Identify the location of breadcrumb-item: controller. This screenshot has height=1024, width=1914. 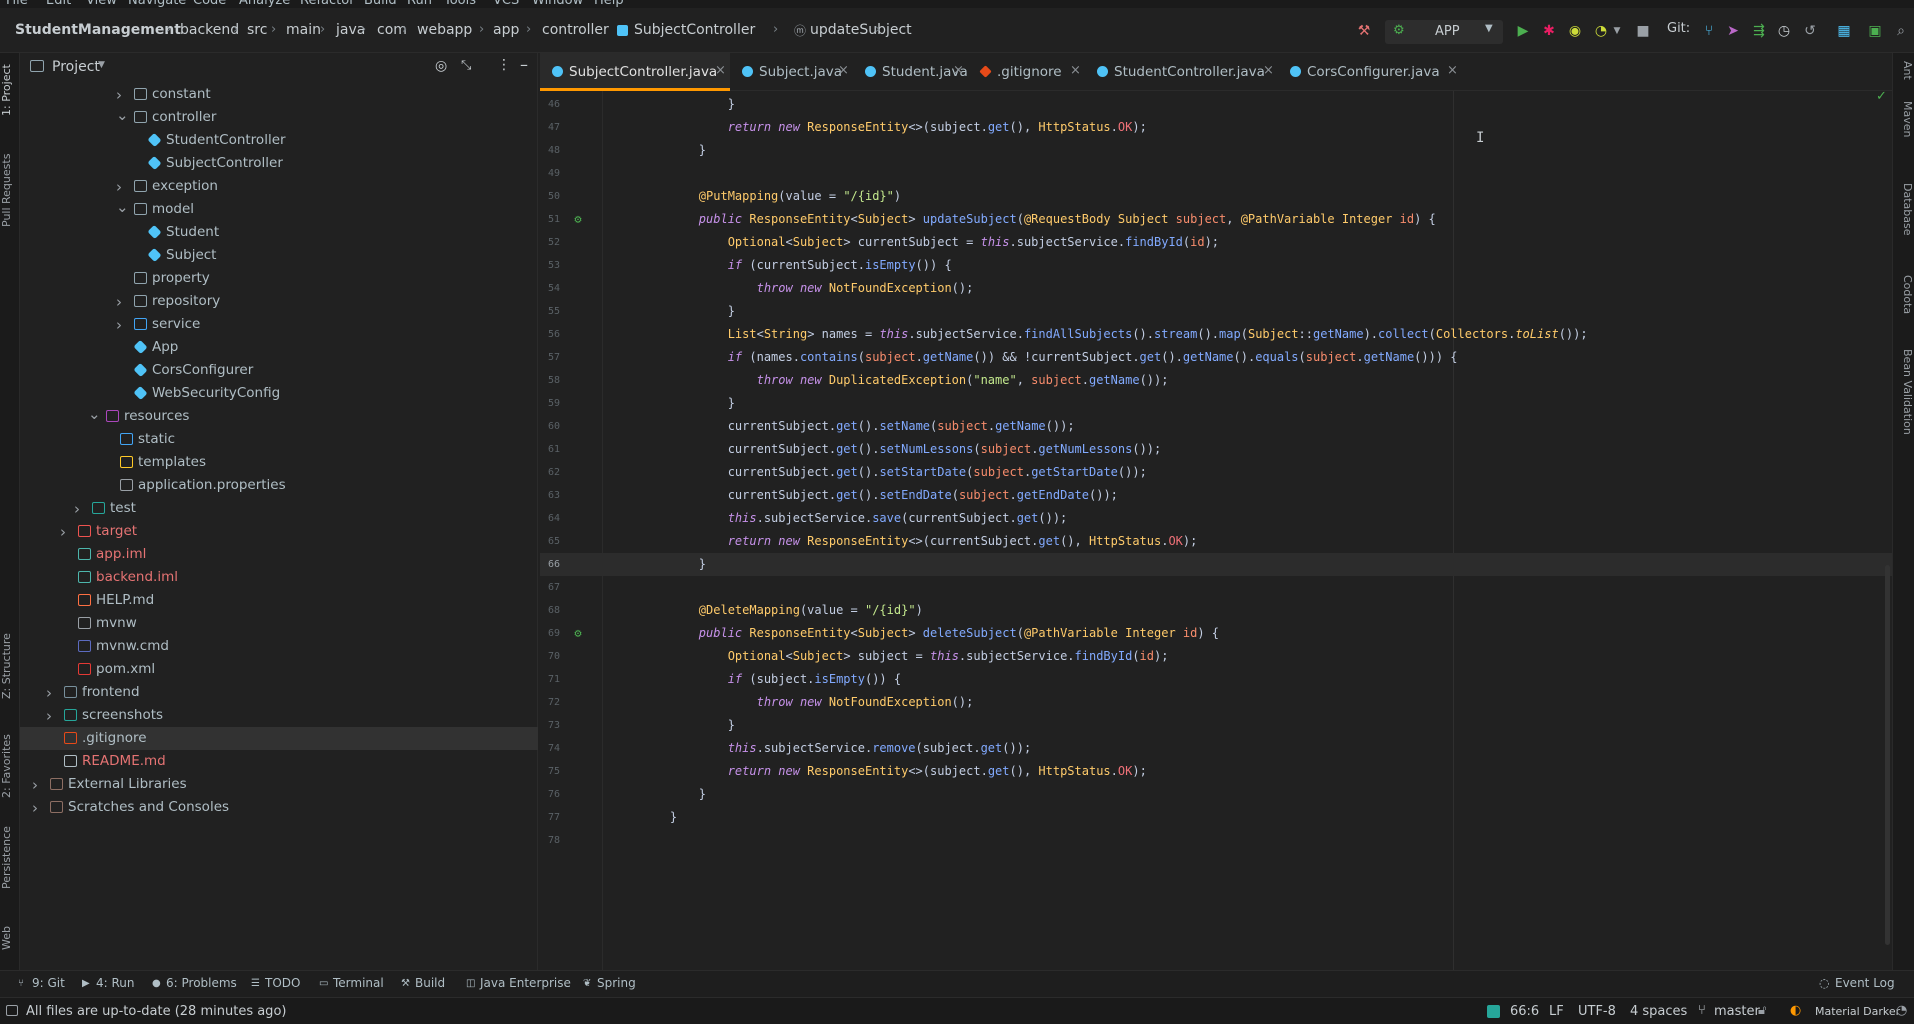
(575, 30).